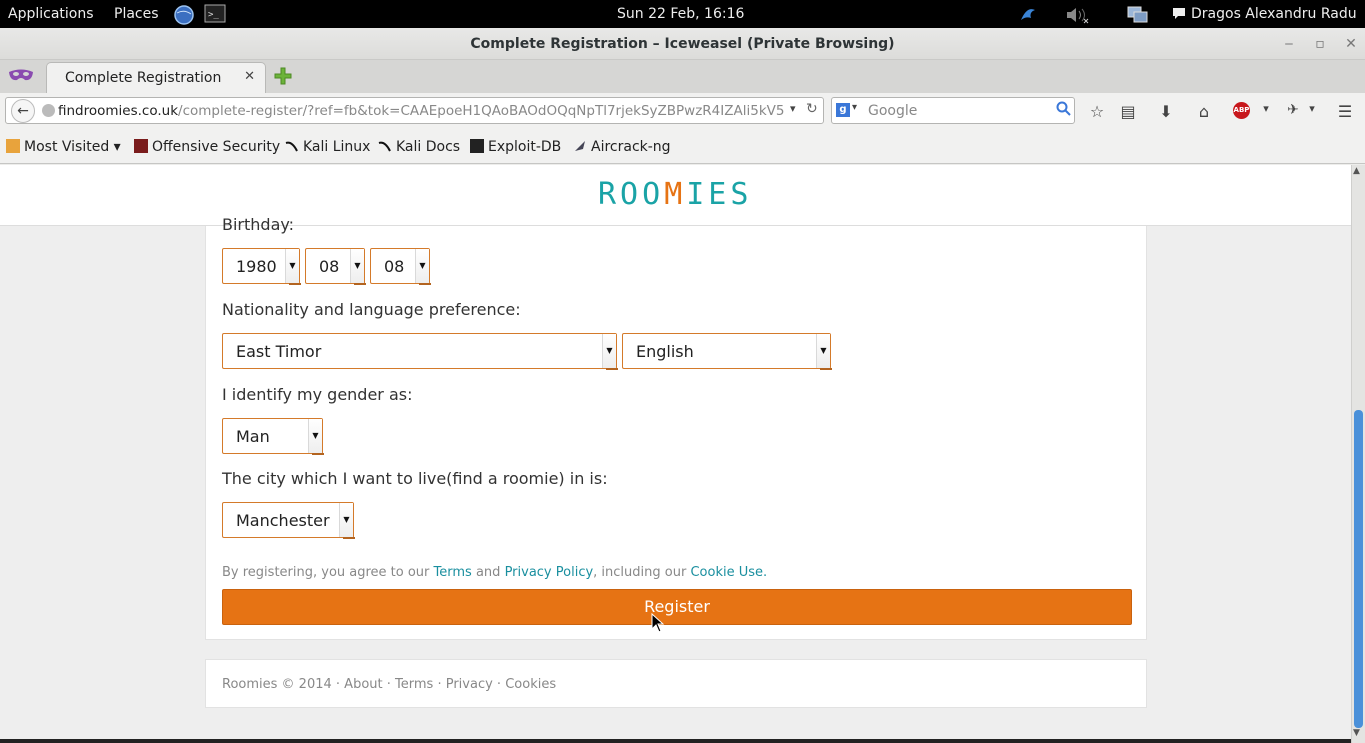 This screenshot has width=1365, height=743. I want to click on vertical-scrollbar: ▲ ▼, so click(1358, 454).